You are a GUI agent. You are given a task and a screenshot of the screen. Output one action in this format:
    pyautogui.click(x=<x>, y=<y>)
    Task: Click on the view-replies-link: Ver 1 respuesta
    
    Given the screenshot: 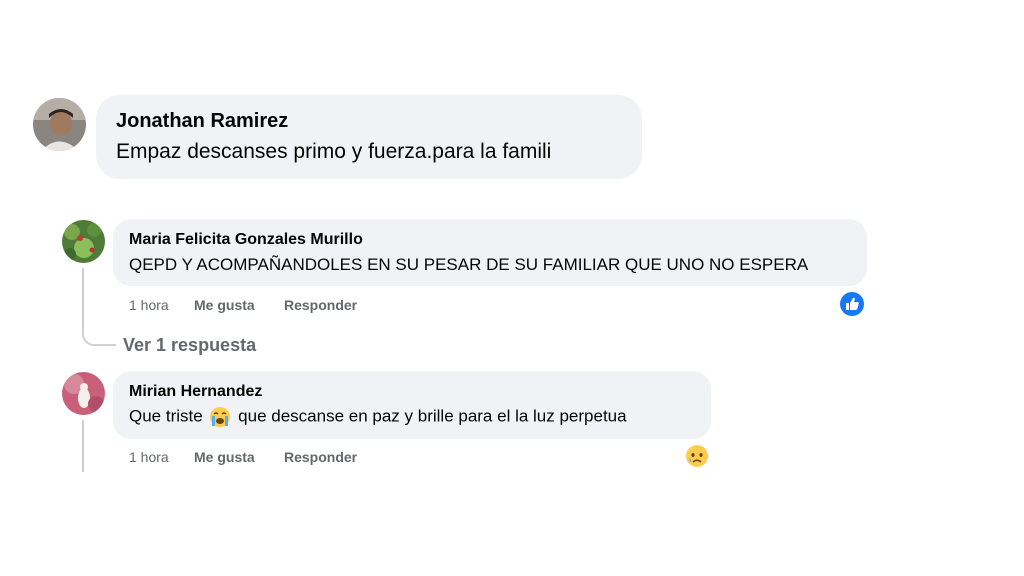 What is the action you would take?
    pyautogui.click(x=189, y=345)
    